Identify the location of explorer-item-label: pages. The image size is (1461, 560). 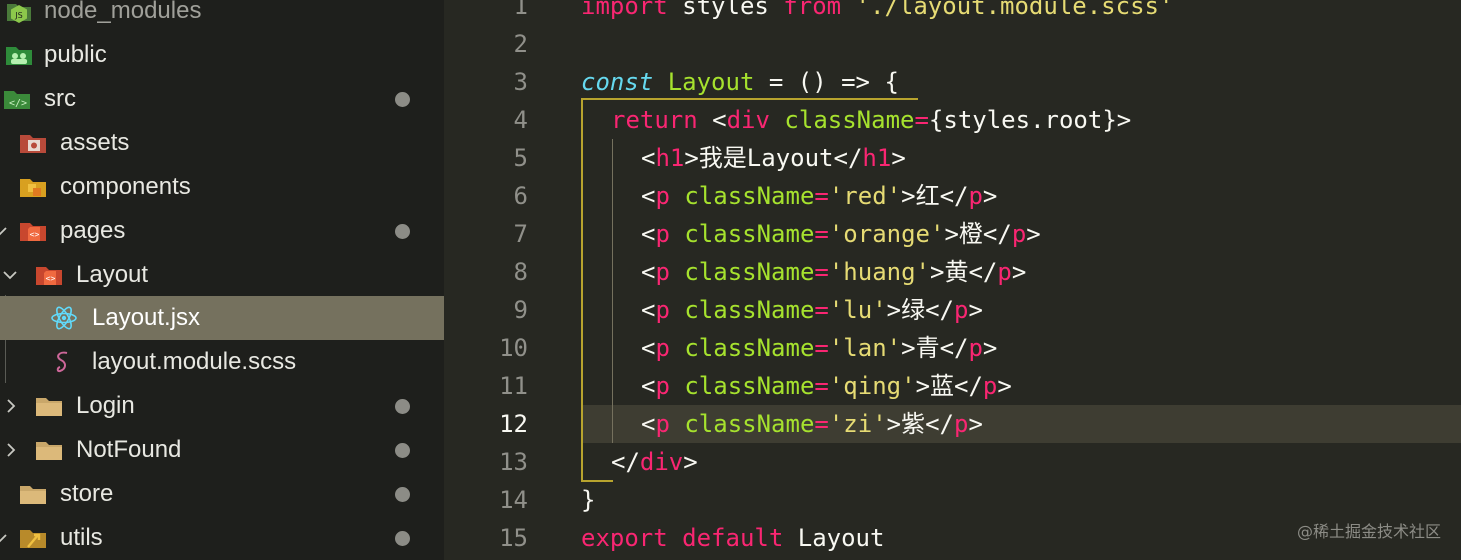
(93, 230).